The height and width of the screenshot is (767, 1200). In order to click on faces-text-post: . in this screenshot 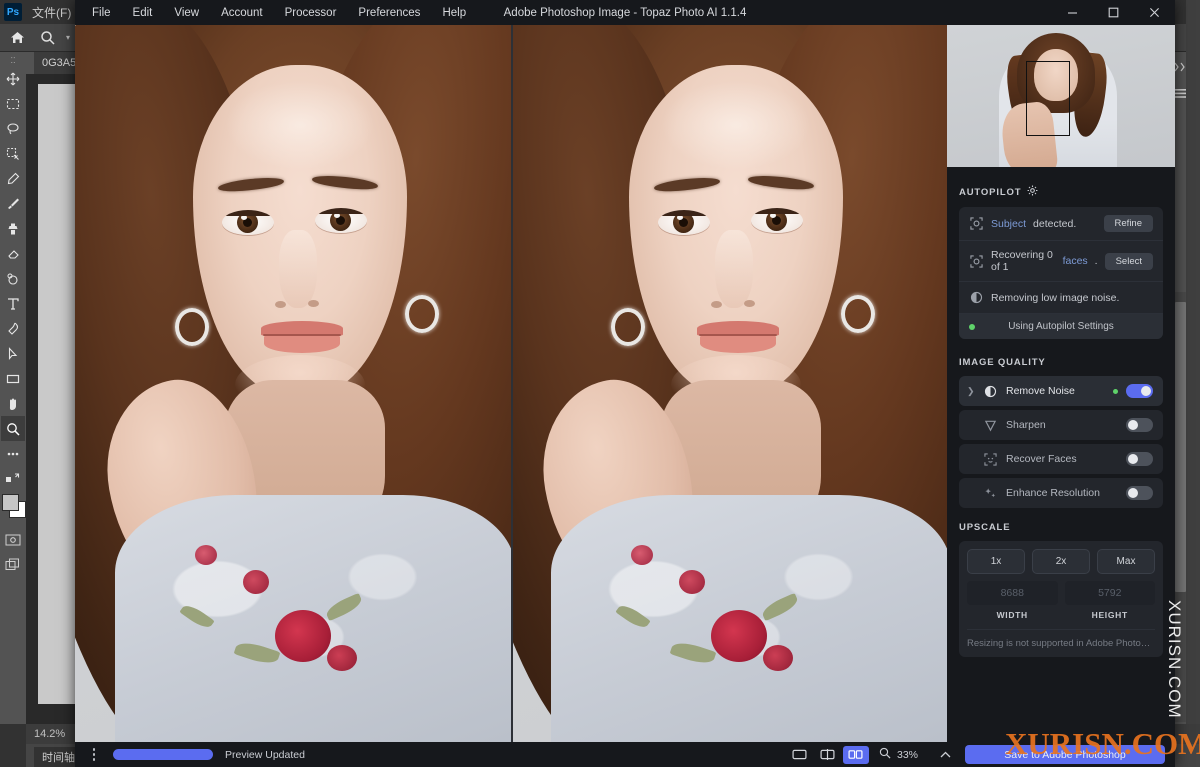, I will do `click(1096, 261)`.